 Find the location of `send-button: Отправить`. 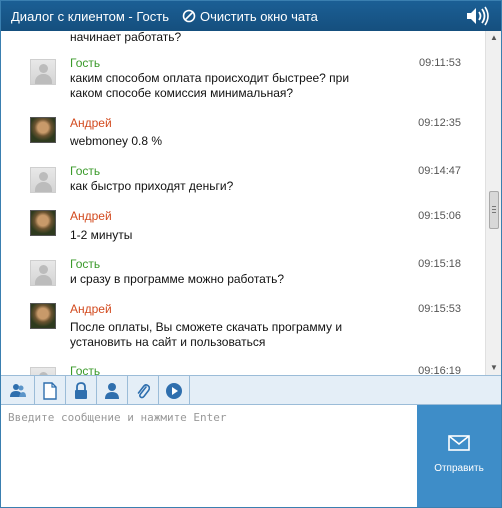

send-button: Отправить is located at coordinates (459, 456).